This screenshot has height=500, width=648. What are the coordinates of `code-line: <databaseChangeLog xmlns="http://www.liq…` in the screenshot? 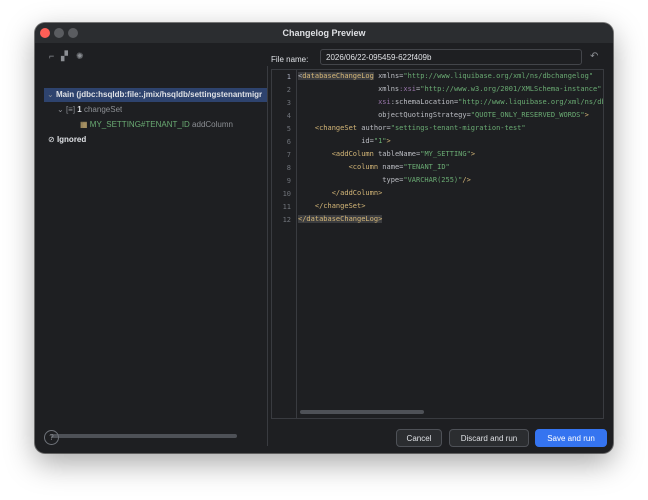 It's located at (446, 76).